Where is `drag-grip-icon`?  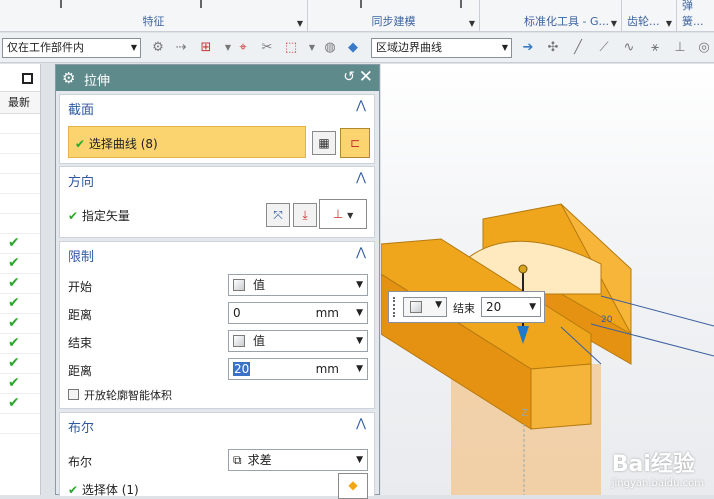 drag-grip-icon is located at coordinates (395, 307).